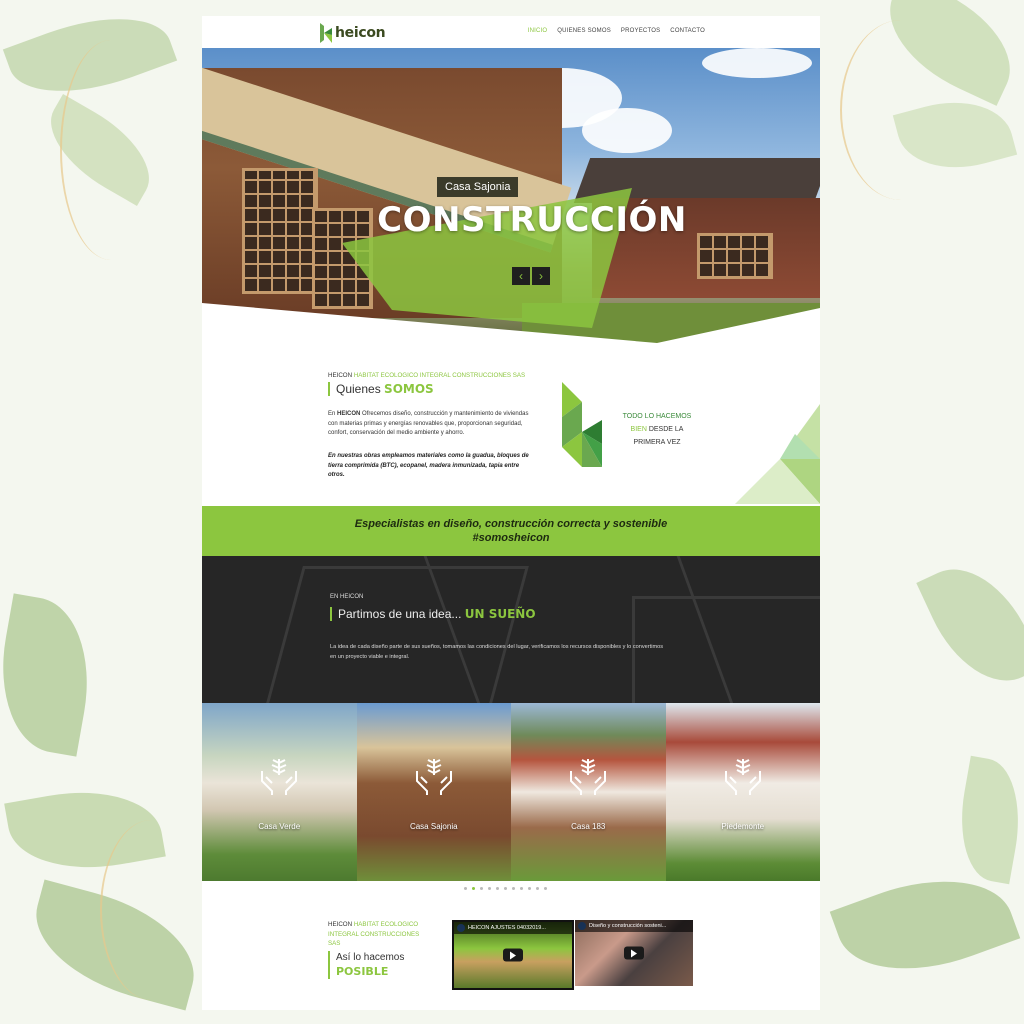  Describe the element at coordinates (433, 826) in the screenshot. I see `project-name: Casa Sajonia` at that location.